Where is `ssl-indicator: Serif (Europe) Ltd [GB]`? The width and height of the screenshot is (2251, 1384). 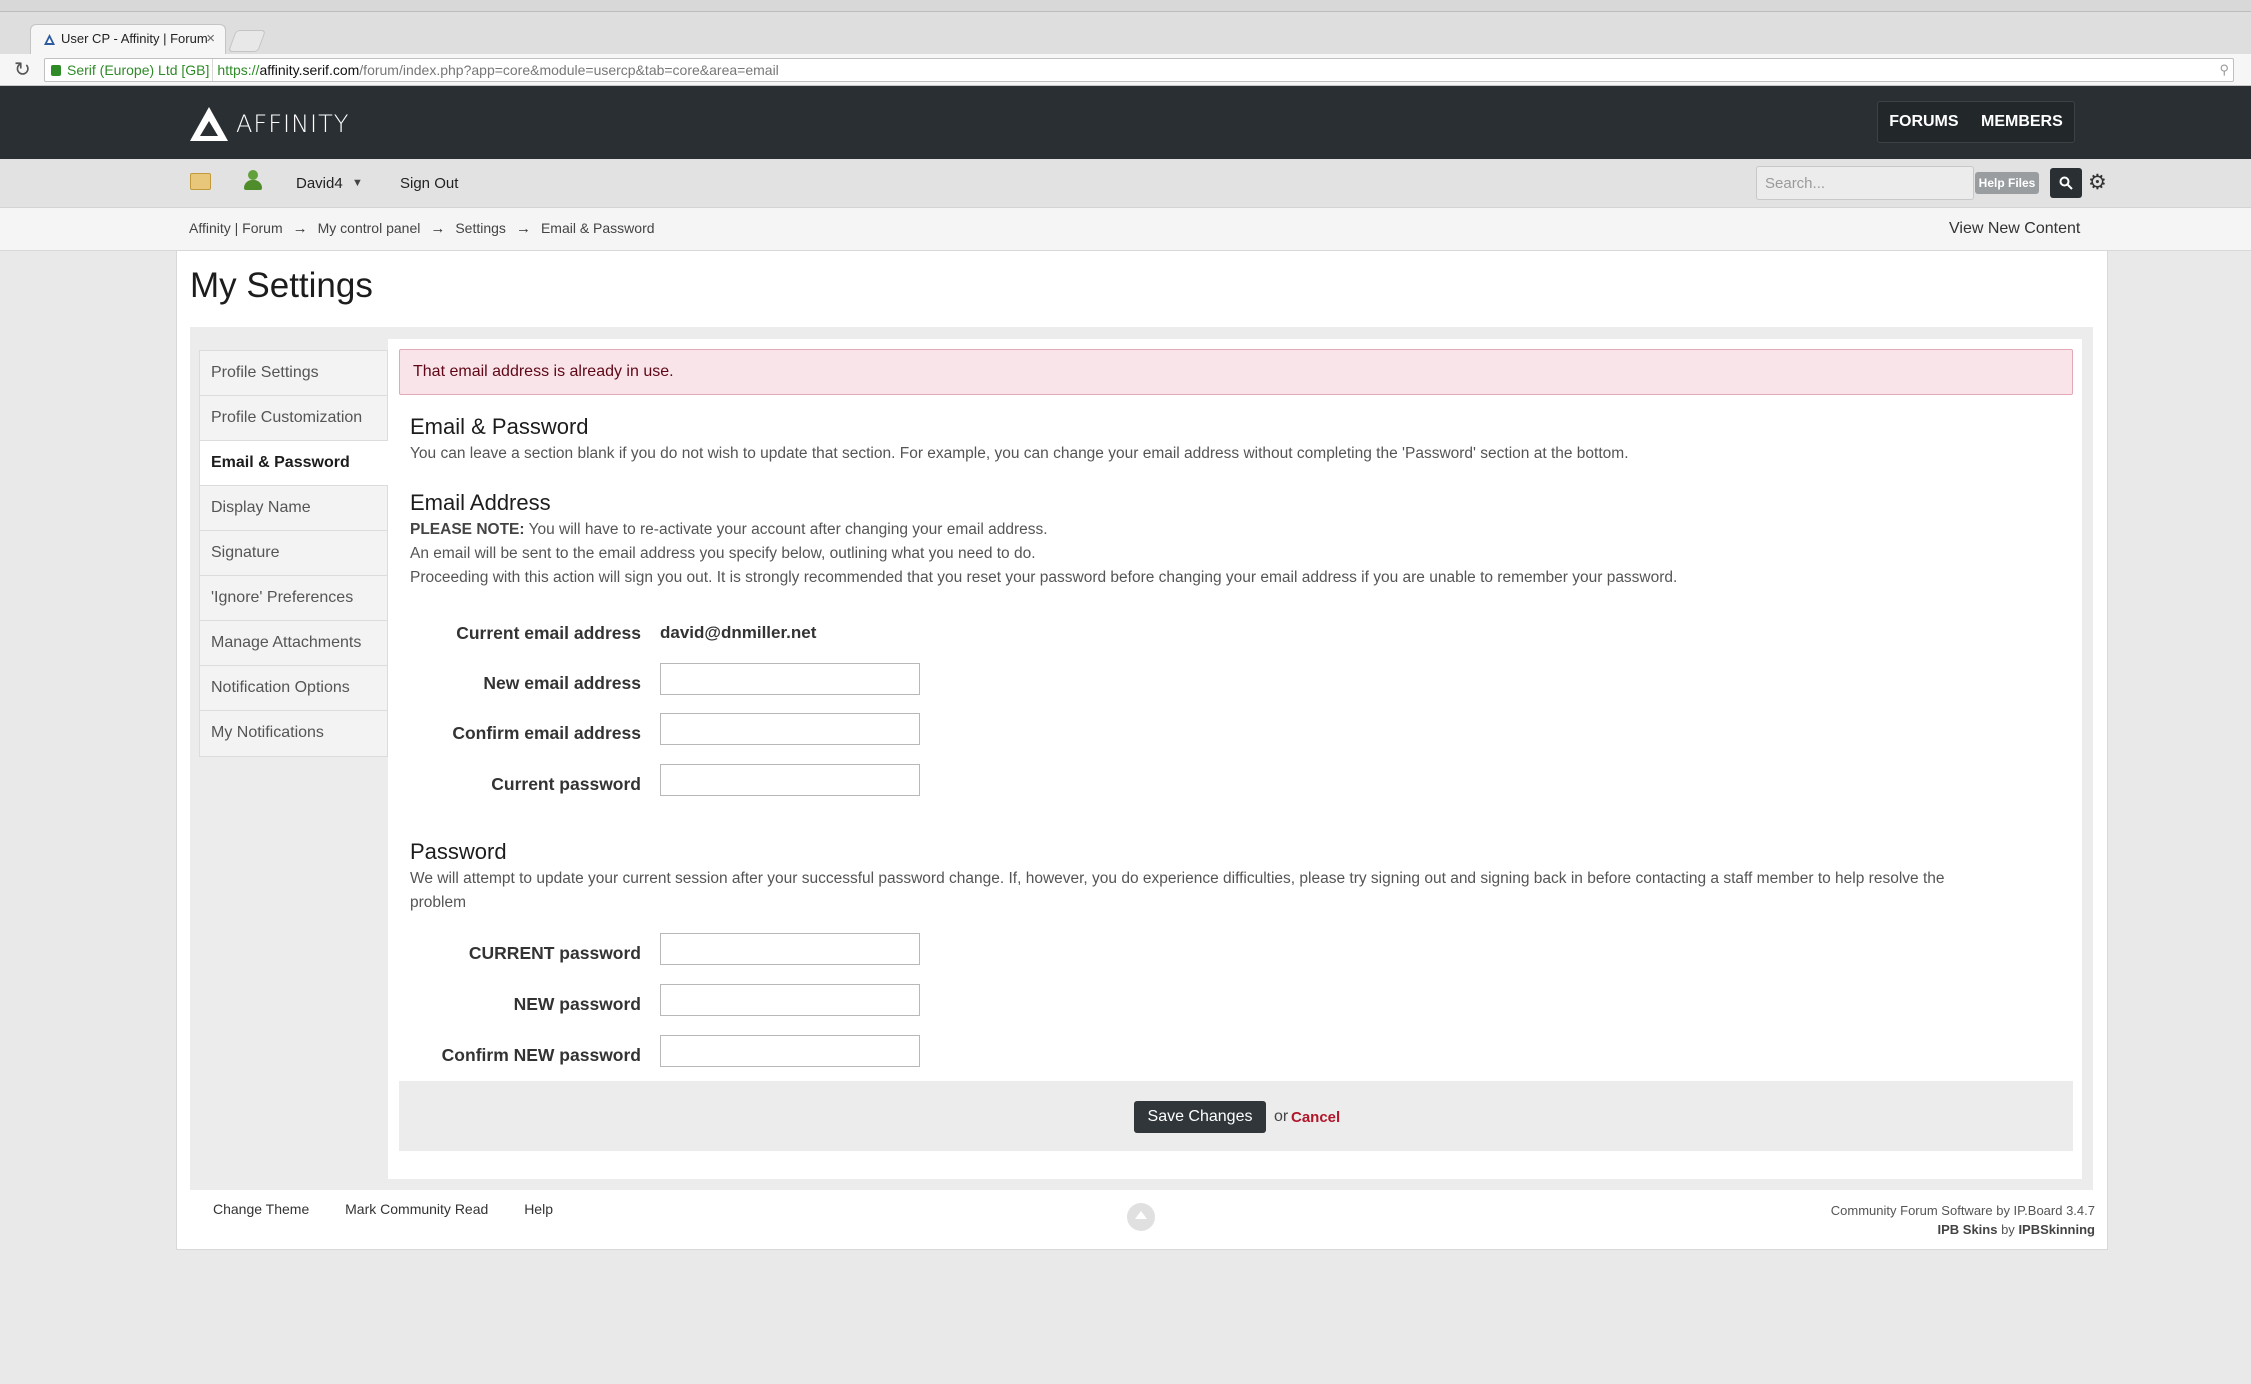
ssl-indicator: Serif (Europe) Ltd [GB] is located at coordinates (129, 70).